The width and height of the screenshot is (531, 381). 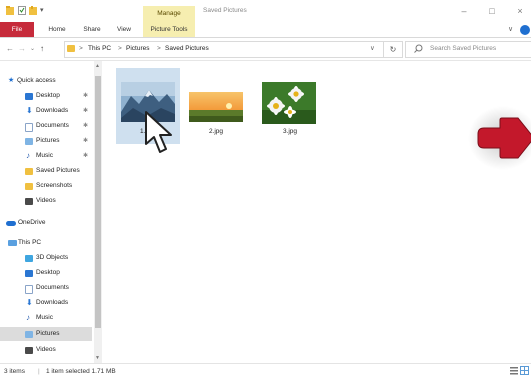 I want to click on selection-info: 1 item selected 1.71 MB, so click(x=81, y=371).